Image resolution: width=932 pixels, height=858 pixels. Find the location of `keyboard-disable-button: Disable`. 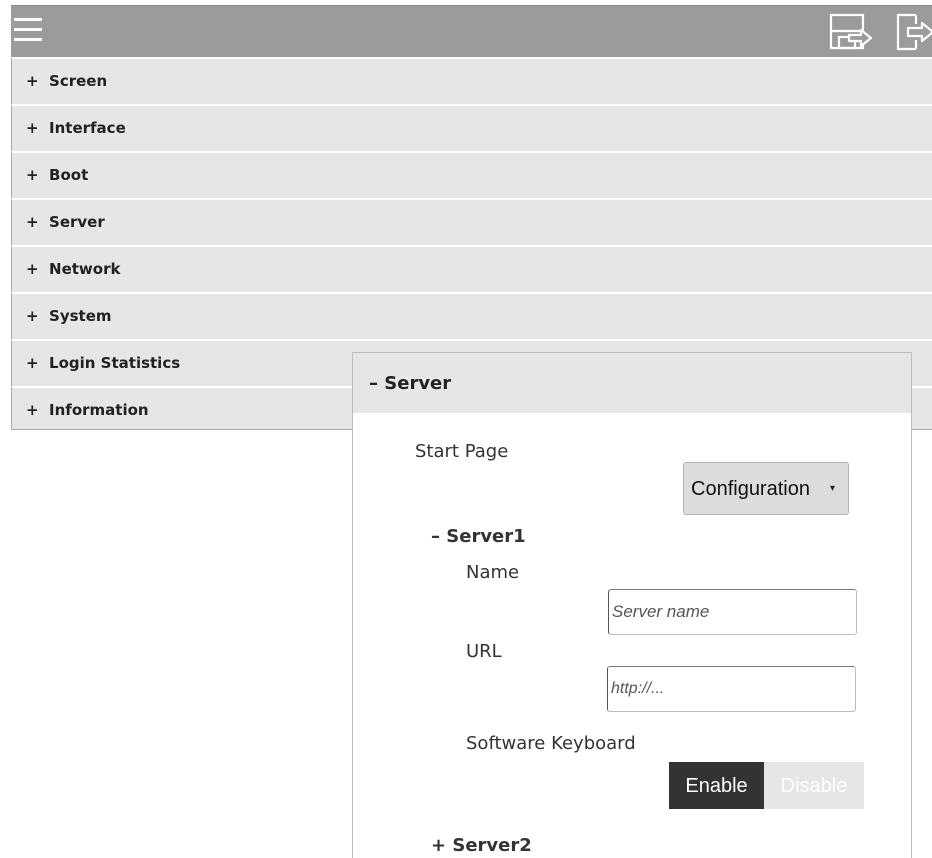

keyboard-disable-button: Disable is located at coordinates (814, 785).